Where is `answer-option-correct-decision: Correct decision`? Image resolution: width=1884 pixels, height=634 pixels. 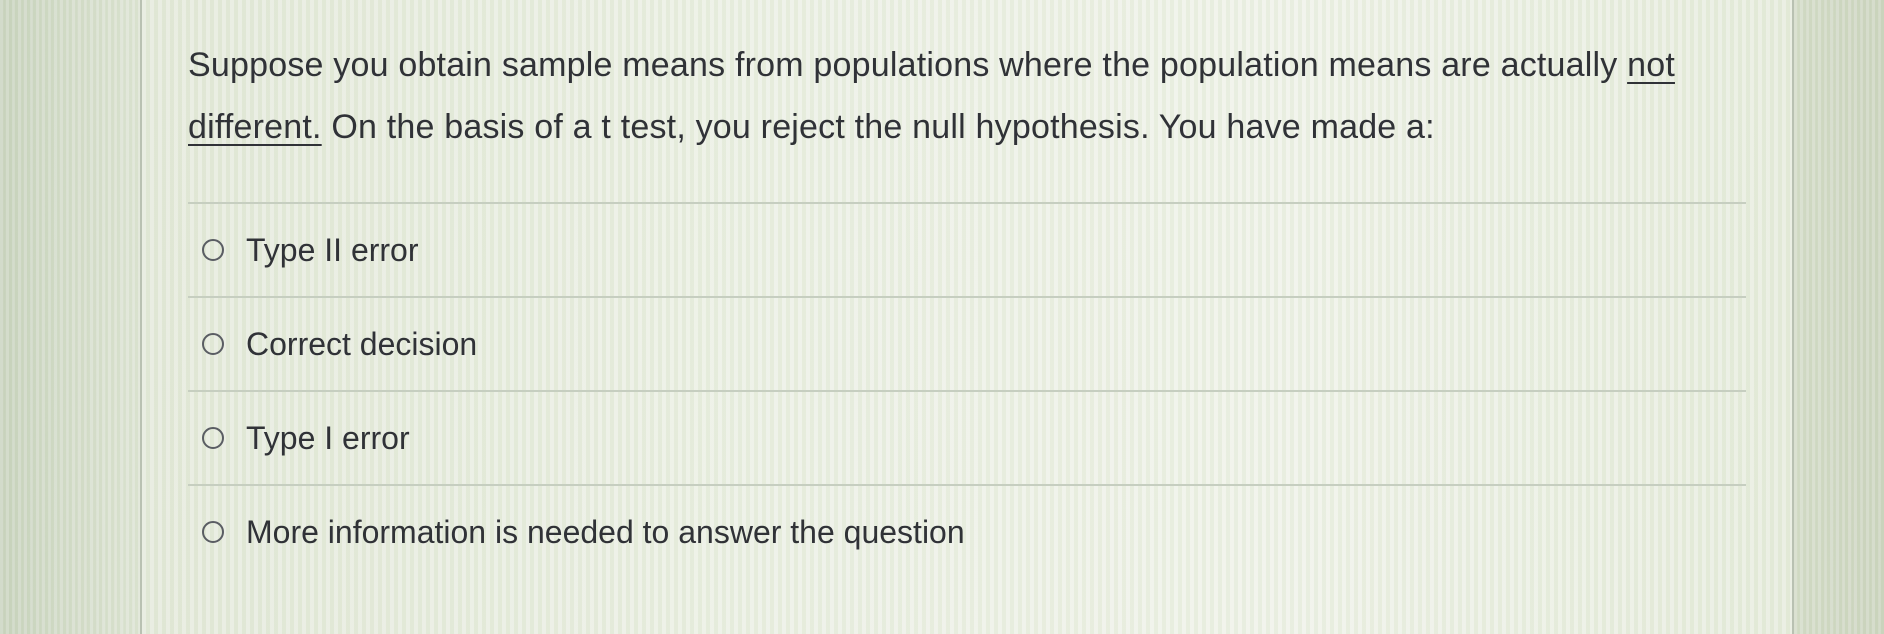
answer-option-correct-decision: Correct decision is located at coordinates (967, 345).